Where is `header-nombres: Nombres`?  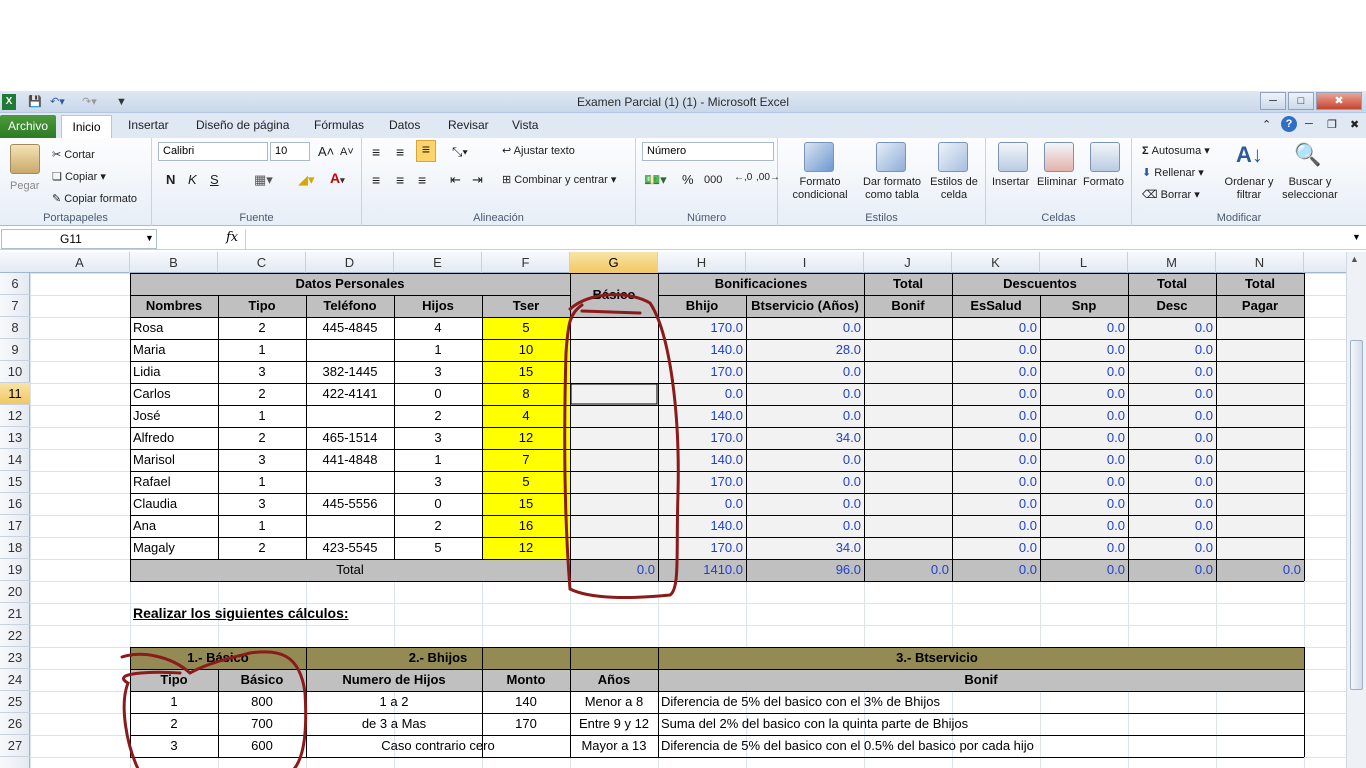 header-nombres: Nombres is located at coordinates (174, 306).